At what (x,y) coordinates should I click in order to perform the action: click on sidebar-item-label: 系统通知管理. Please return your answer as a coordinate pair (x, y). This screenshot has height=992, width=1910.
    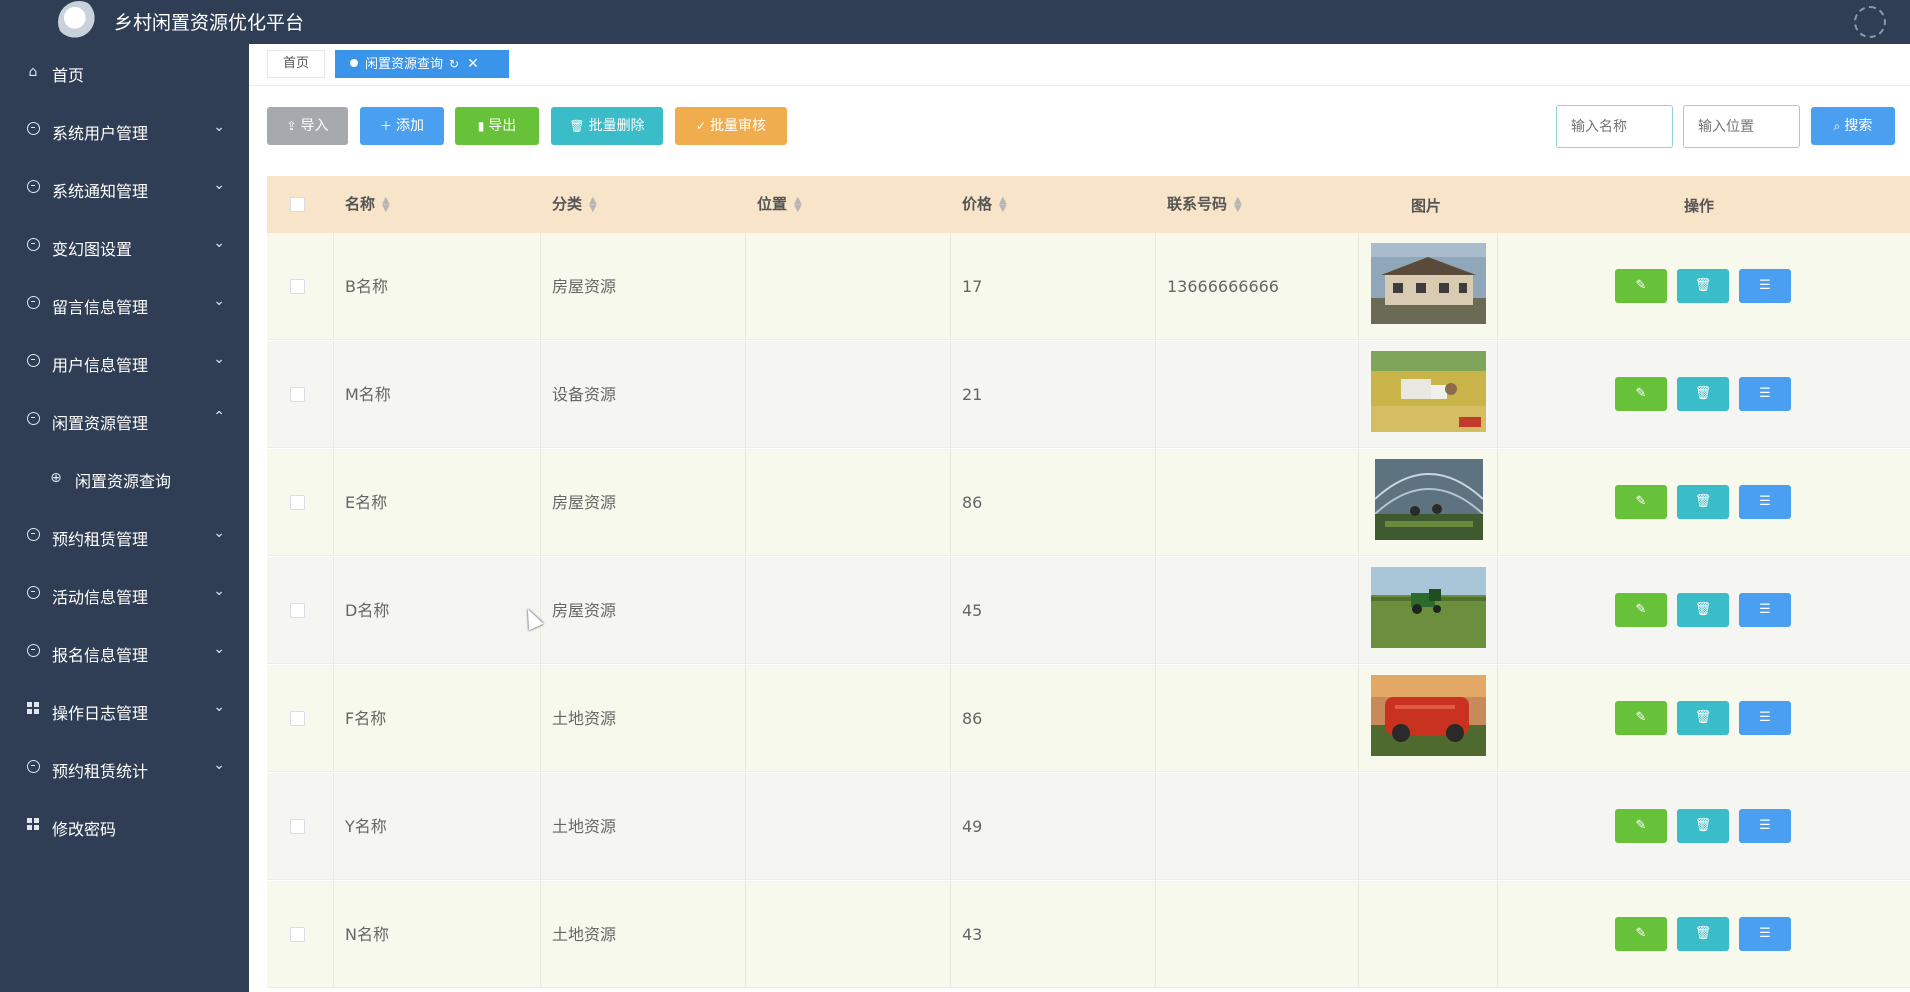
    Looking at the image, I should click on (100, 191).